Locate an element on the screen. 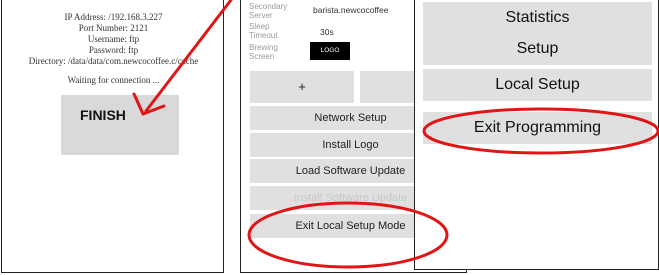 The image size is (659, 275). secondary-server-label-line1: Secondary is located at coordinates (268, 6).